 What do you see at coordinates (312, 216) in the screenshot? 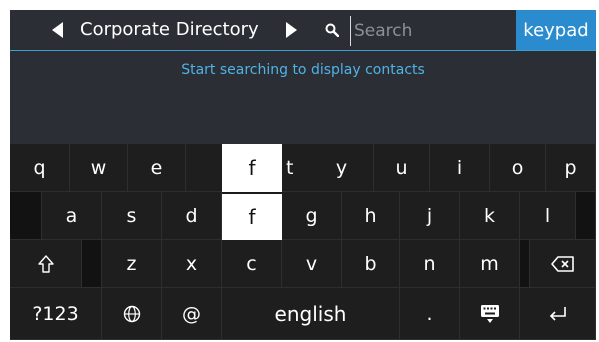
I see `key-g: g` at bounding box center [312, 216].